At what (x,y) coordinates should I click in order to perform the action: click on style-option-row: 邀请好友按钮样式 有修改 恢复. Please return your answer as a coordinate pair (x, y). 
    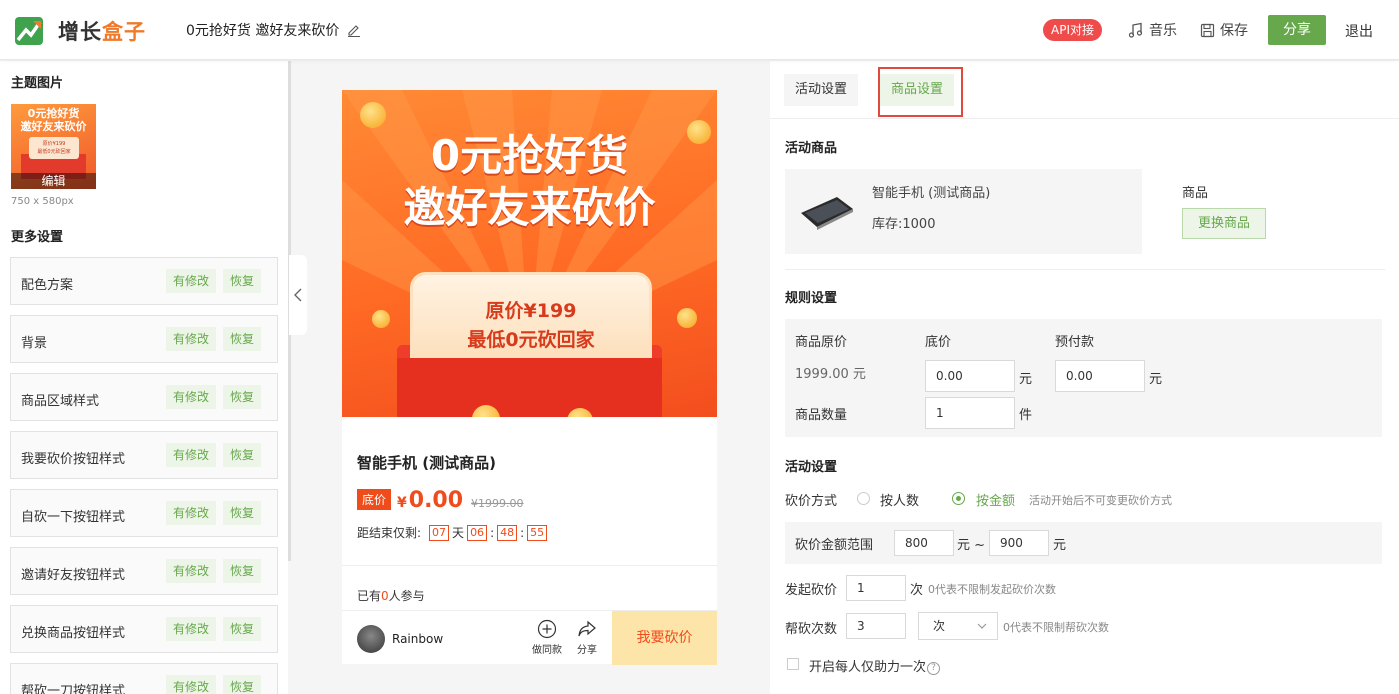
    Looking at the image, I should click on (144, 571).